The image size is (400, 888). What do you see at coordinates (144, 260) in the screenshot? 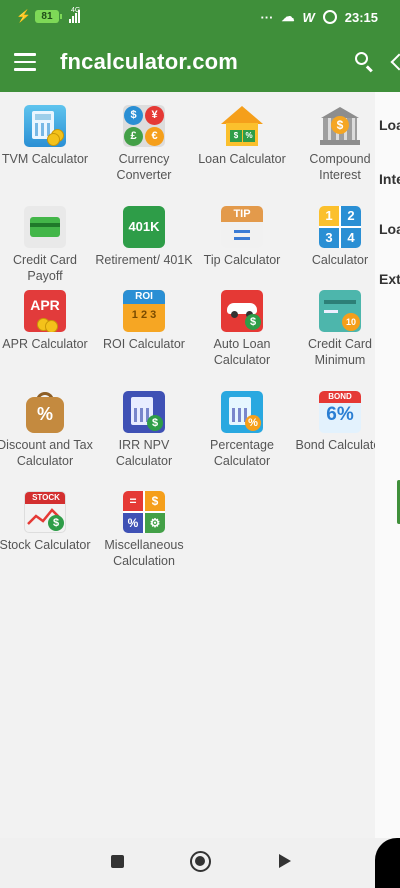
I see `tile-label: Retirement/ 401K` at bounding box center [144, 260].